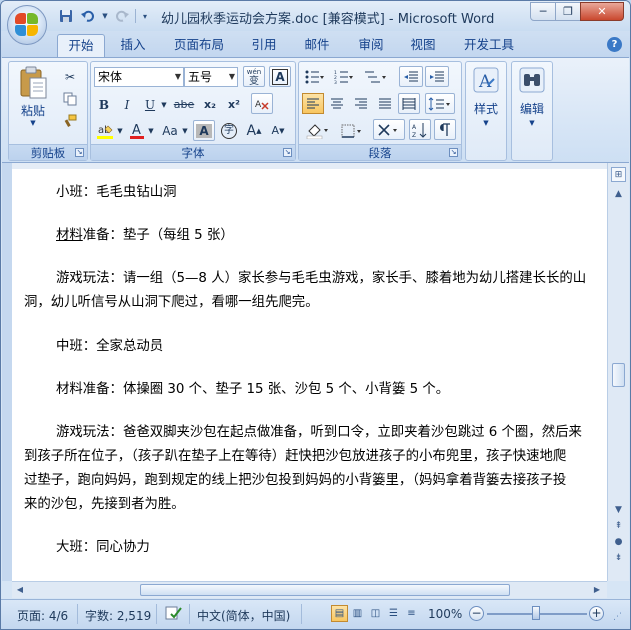 The image size is (631, 630). Describe the element at coordinates (411, 76) in the screenshot. I see `decrease-indent-icon` at that location.